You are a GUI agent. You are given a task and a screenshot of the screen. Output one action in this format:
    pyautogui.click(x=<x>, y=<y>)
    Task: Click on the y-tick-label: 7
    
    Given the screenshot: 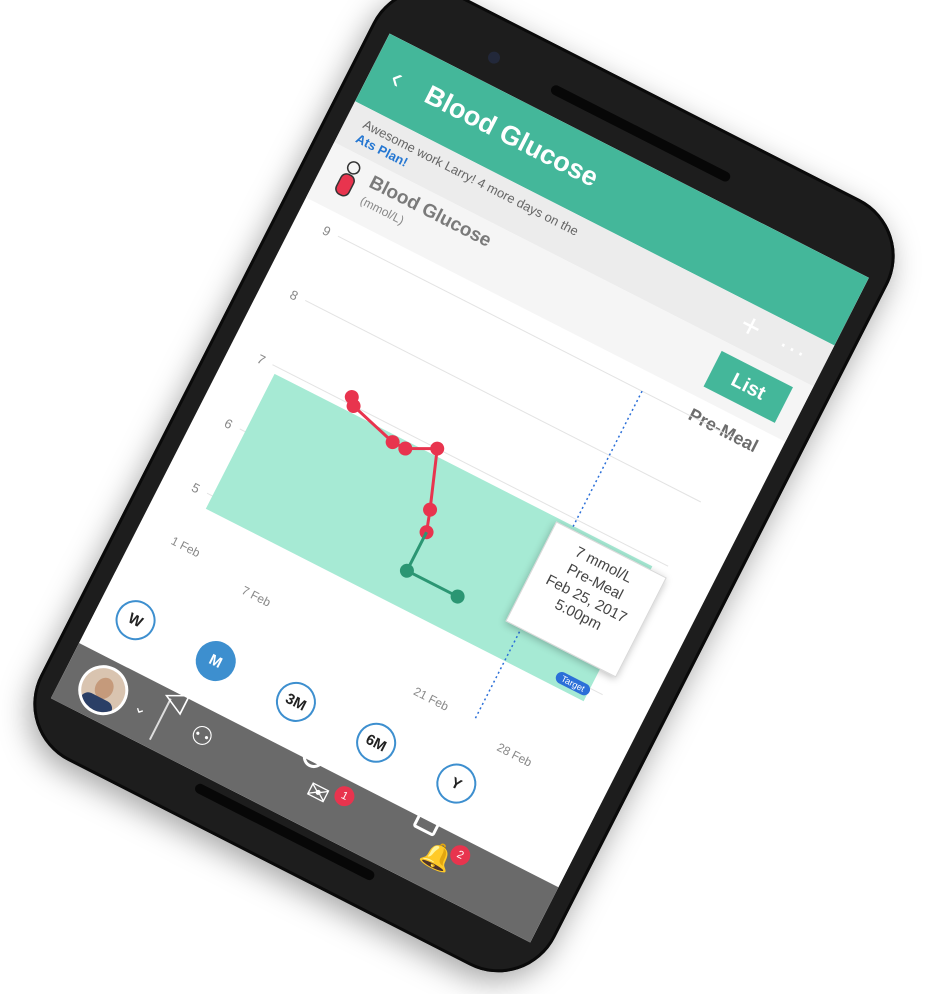 What is the action you would take?
    pyautogui.click(x=261, y=359)
    